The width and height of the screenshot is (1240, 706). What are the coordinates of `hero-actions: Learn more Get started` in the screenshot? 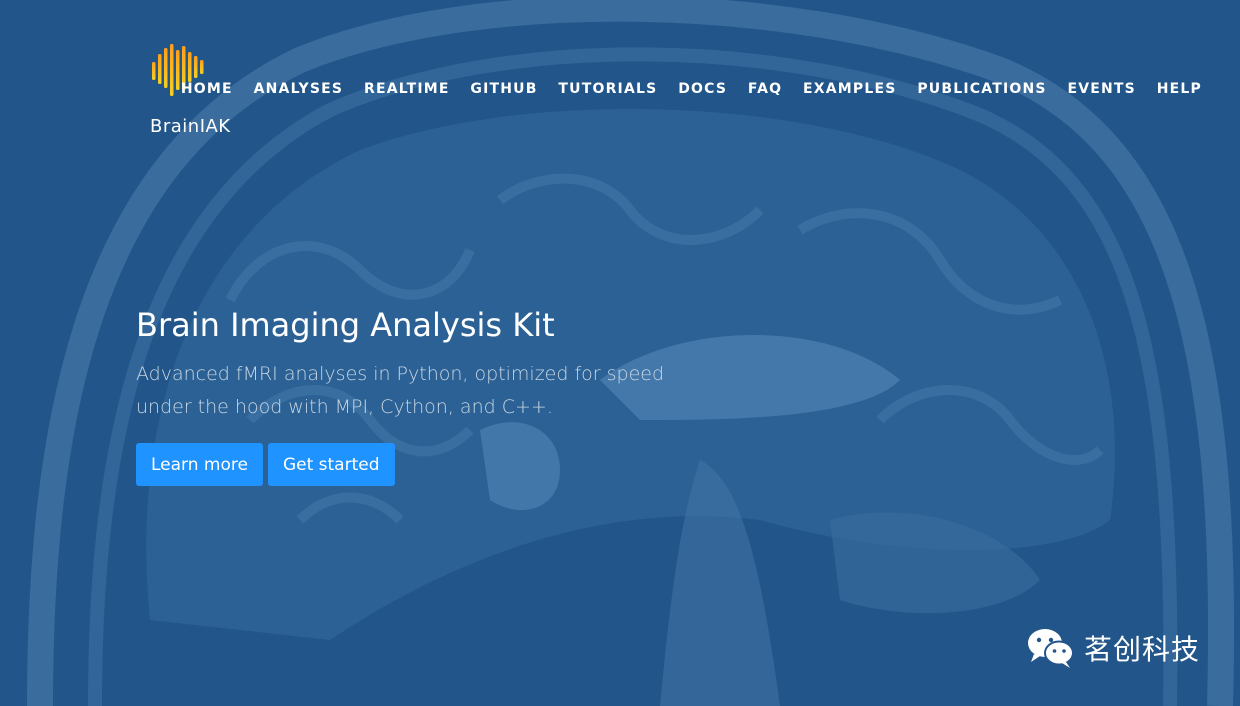 It's located at (265, 464).